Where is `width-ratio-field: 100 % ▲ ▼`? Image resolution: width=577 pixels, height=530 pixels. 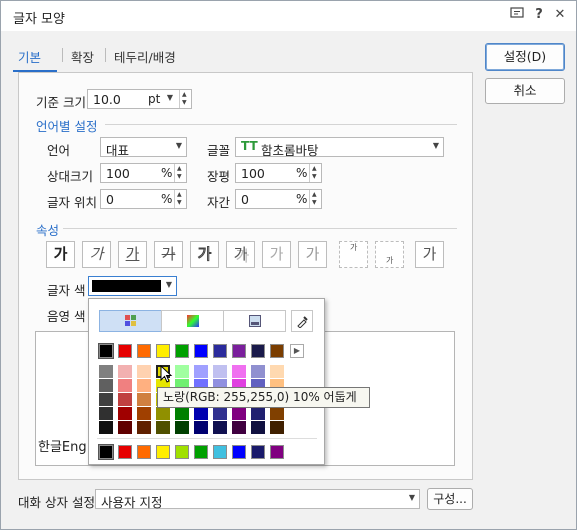 width-ratio-field: 100 % ▲ ▼ is located at coordinates (278, 173).